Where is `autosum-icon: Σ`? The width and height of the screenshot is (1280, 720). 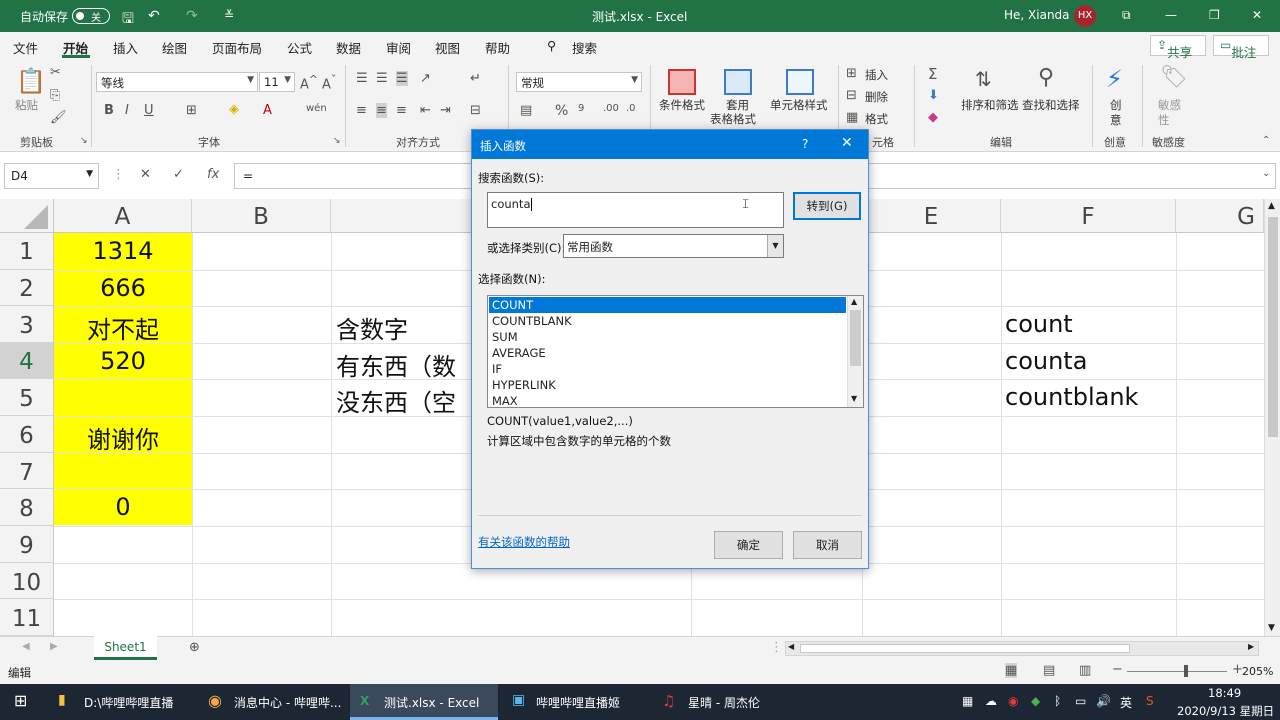 autosum-icon: Σ is located at coordinates (932, 74).